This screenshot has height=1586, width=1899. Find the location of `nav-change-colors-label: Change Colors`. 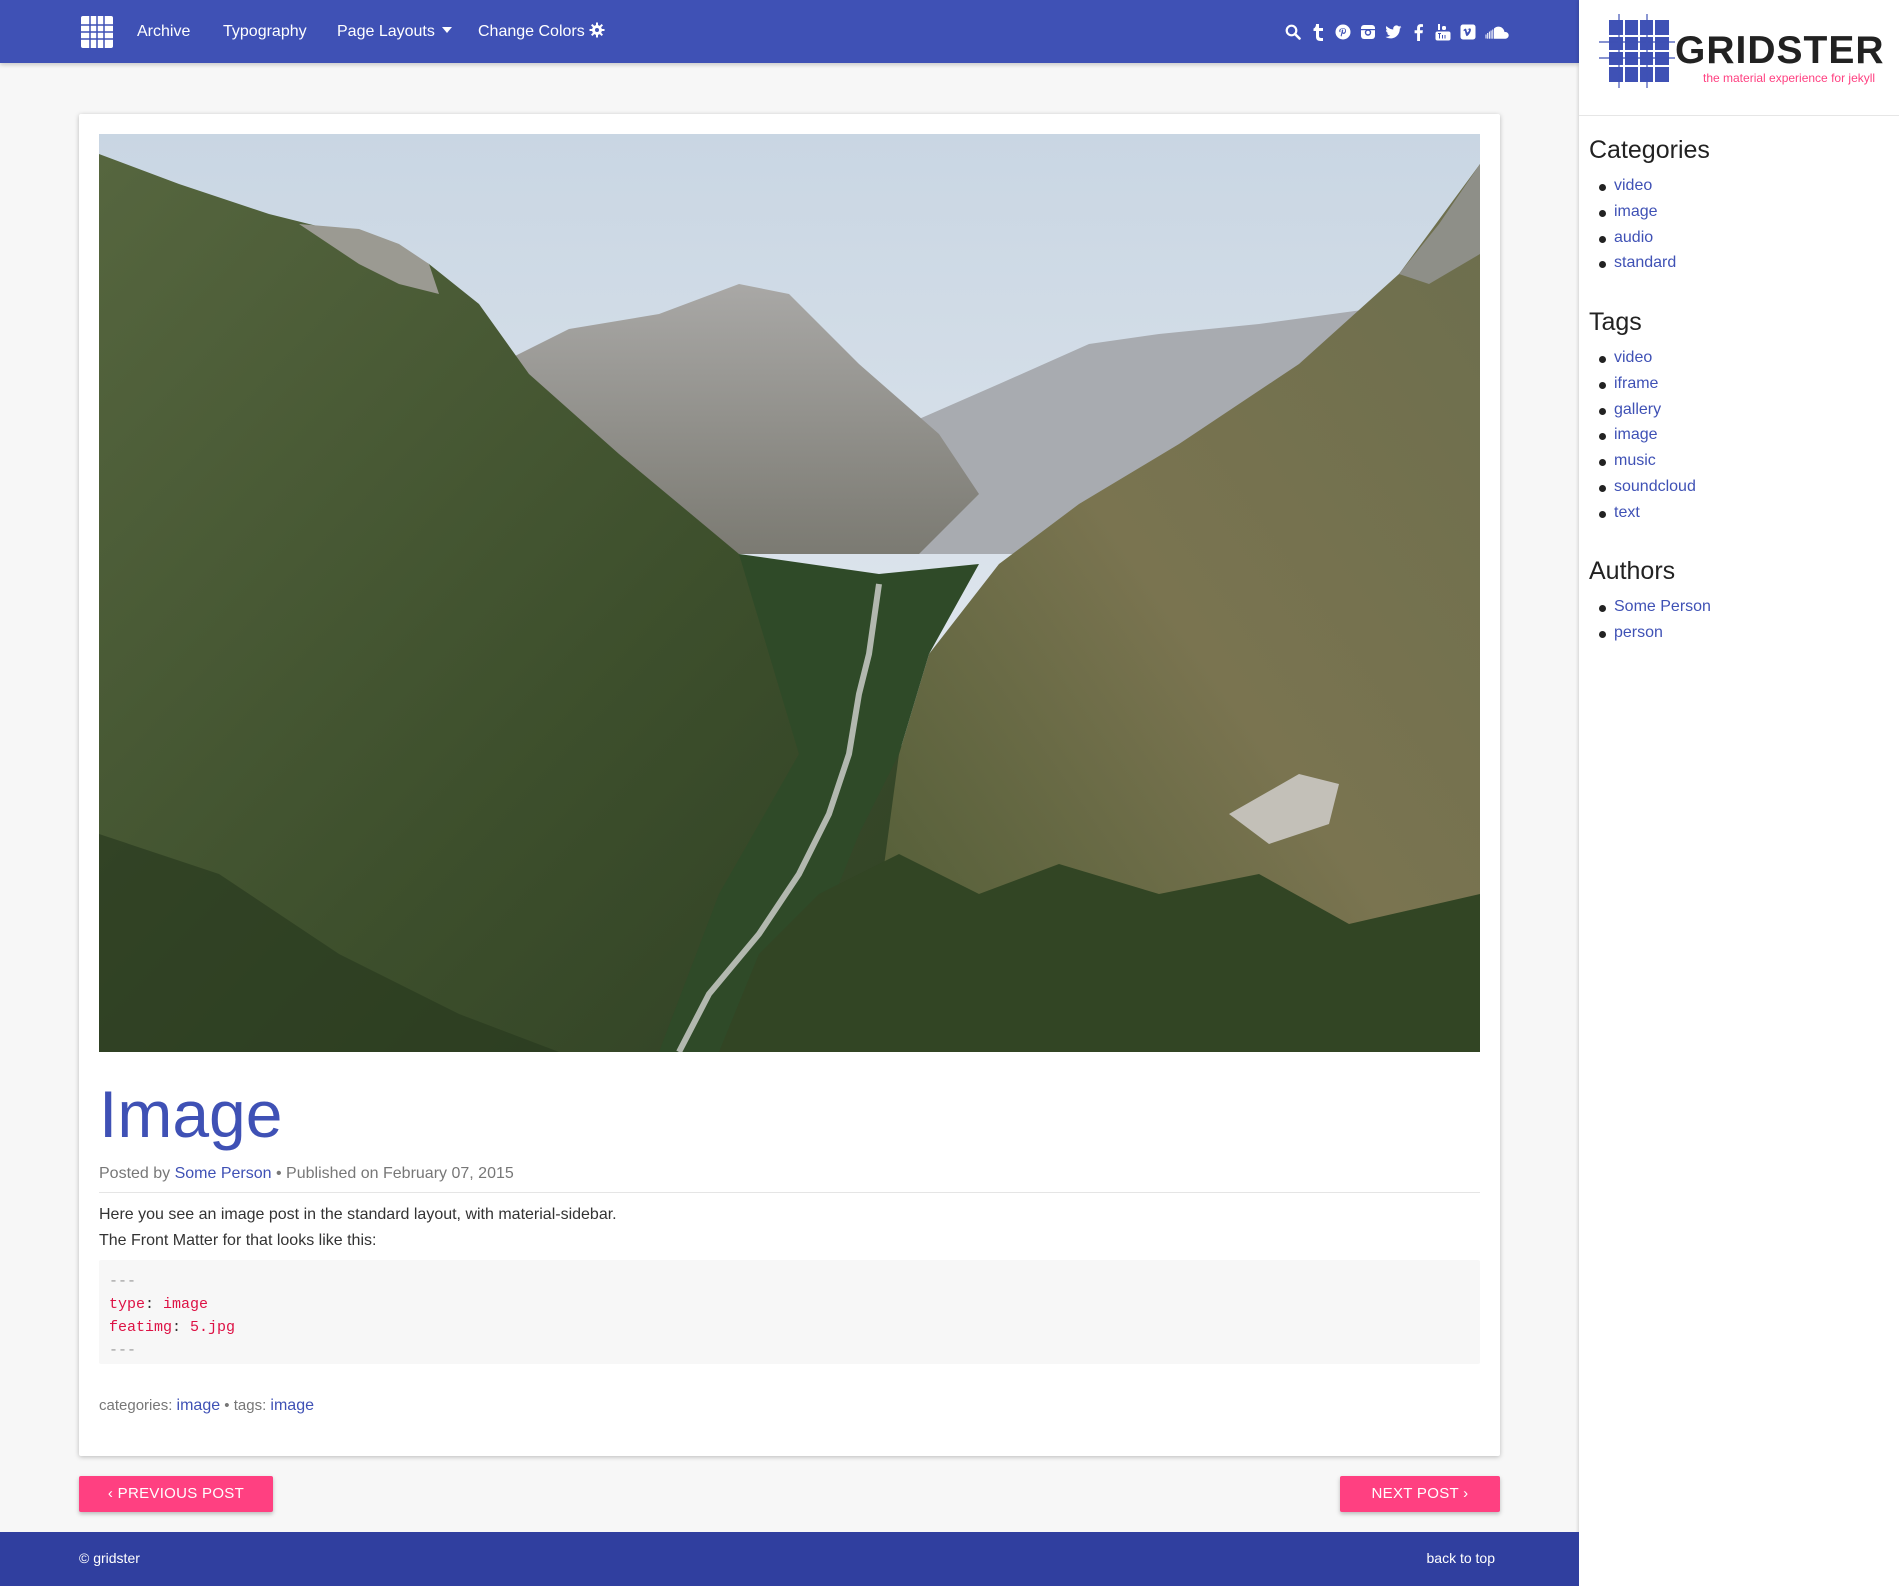

nav-change-colors-label: Change Colors is located at coordinates (531, 31).